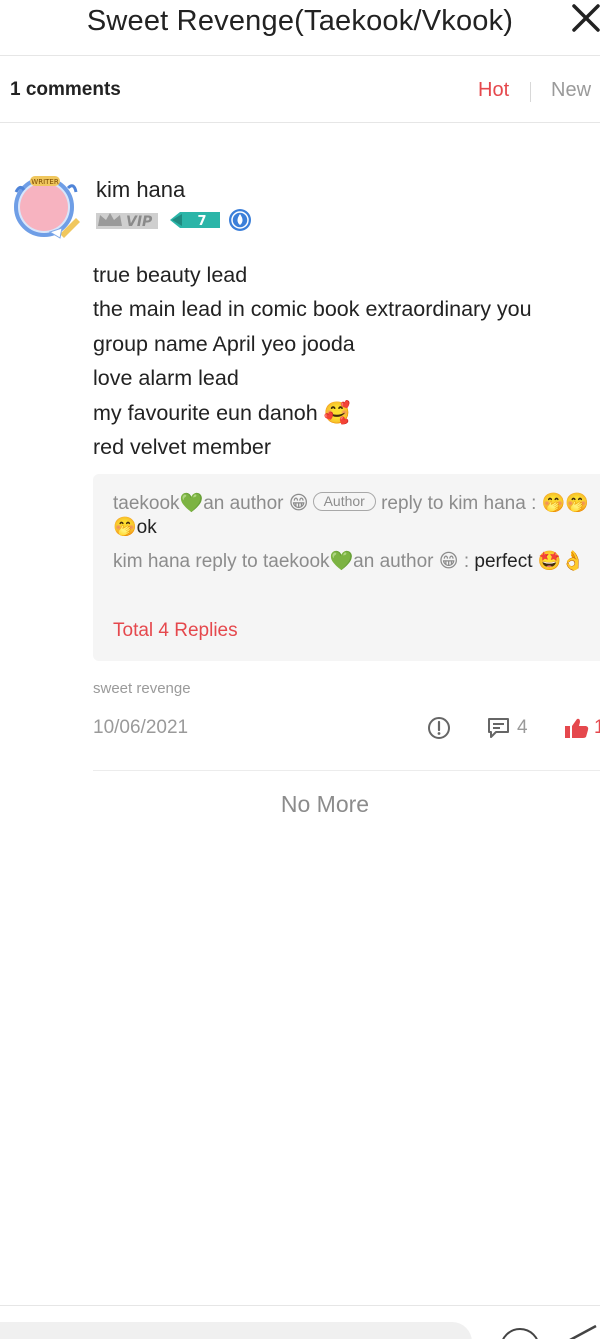  Describe the element at coordinates (166, 378) in the screenshot. I see `comment-line: love alarm lead` at that location.